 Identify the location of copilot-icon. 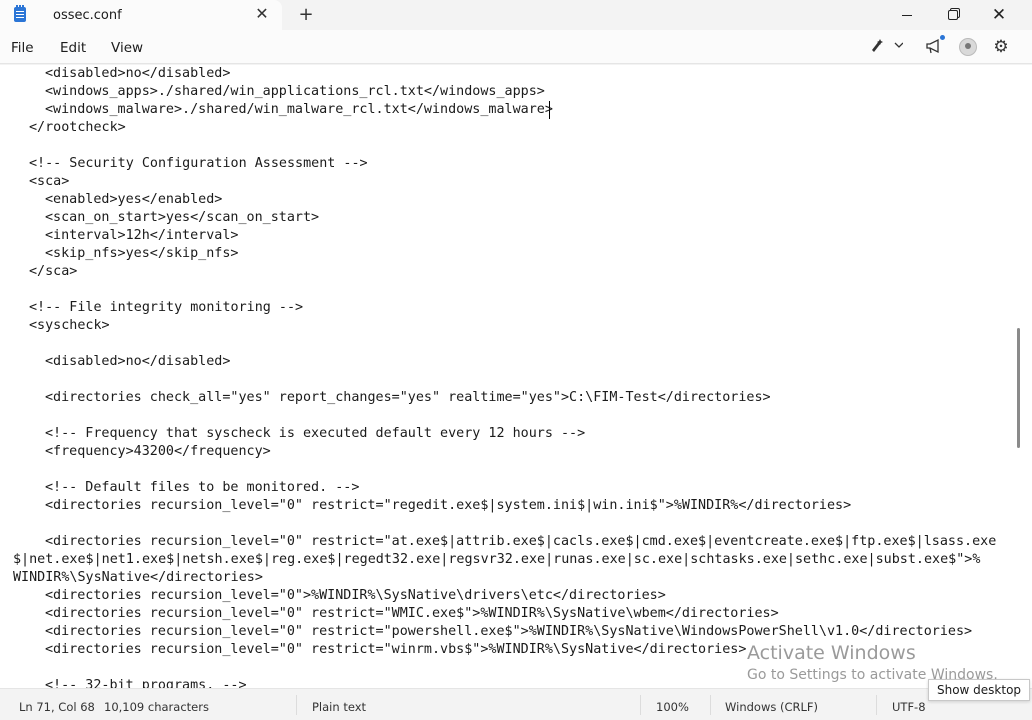
(888, 45).